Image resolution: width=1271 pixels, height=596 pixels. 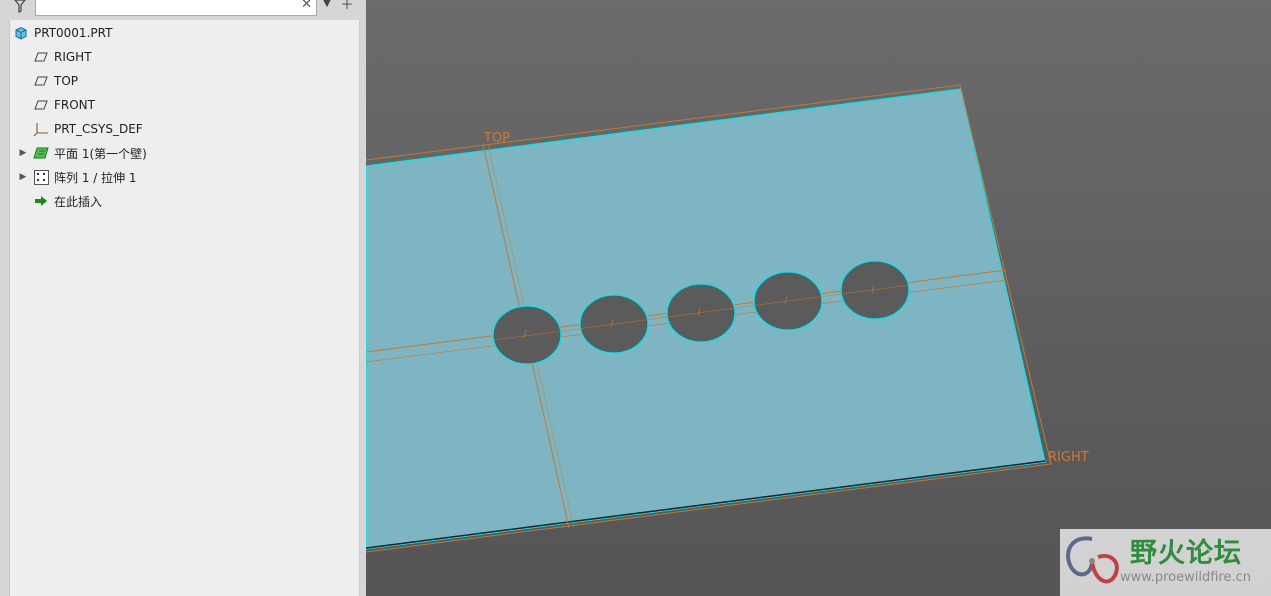 What do you see at coordinates (497, 138) in the screenshot?
I see `datum-label-top: TOP` at bounding box center [497, 138].